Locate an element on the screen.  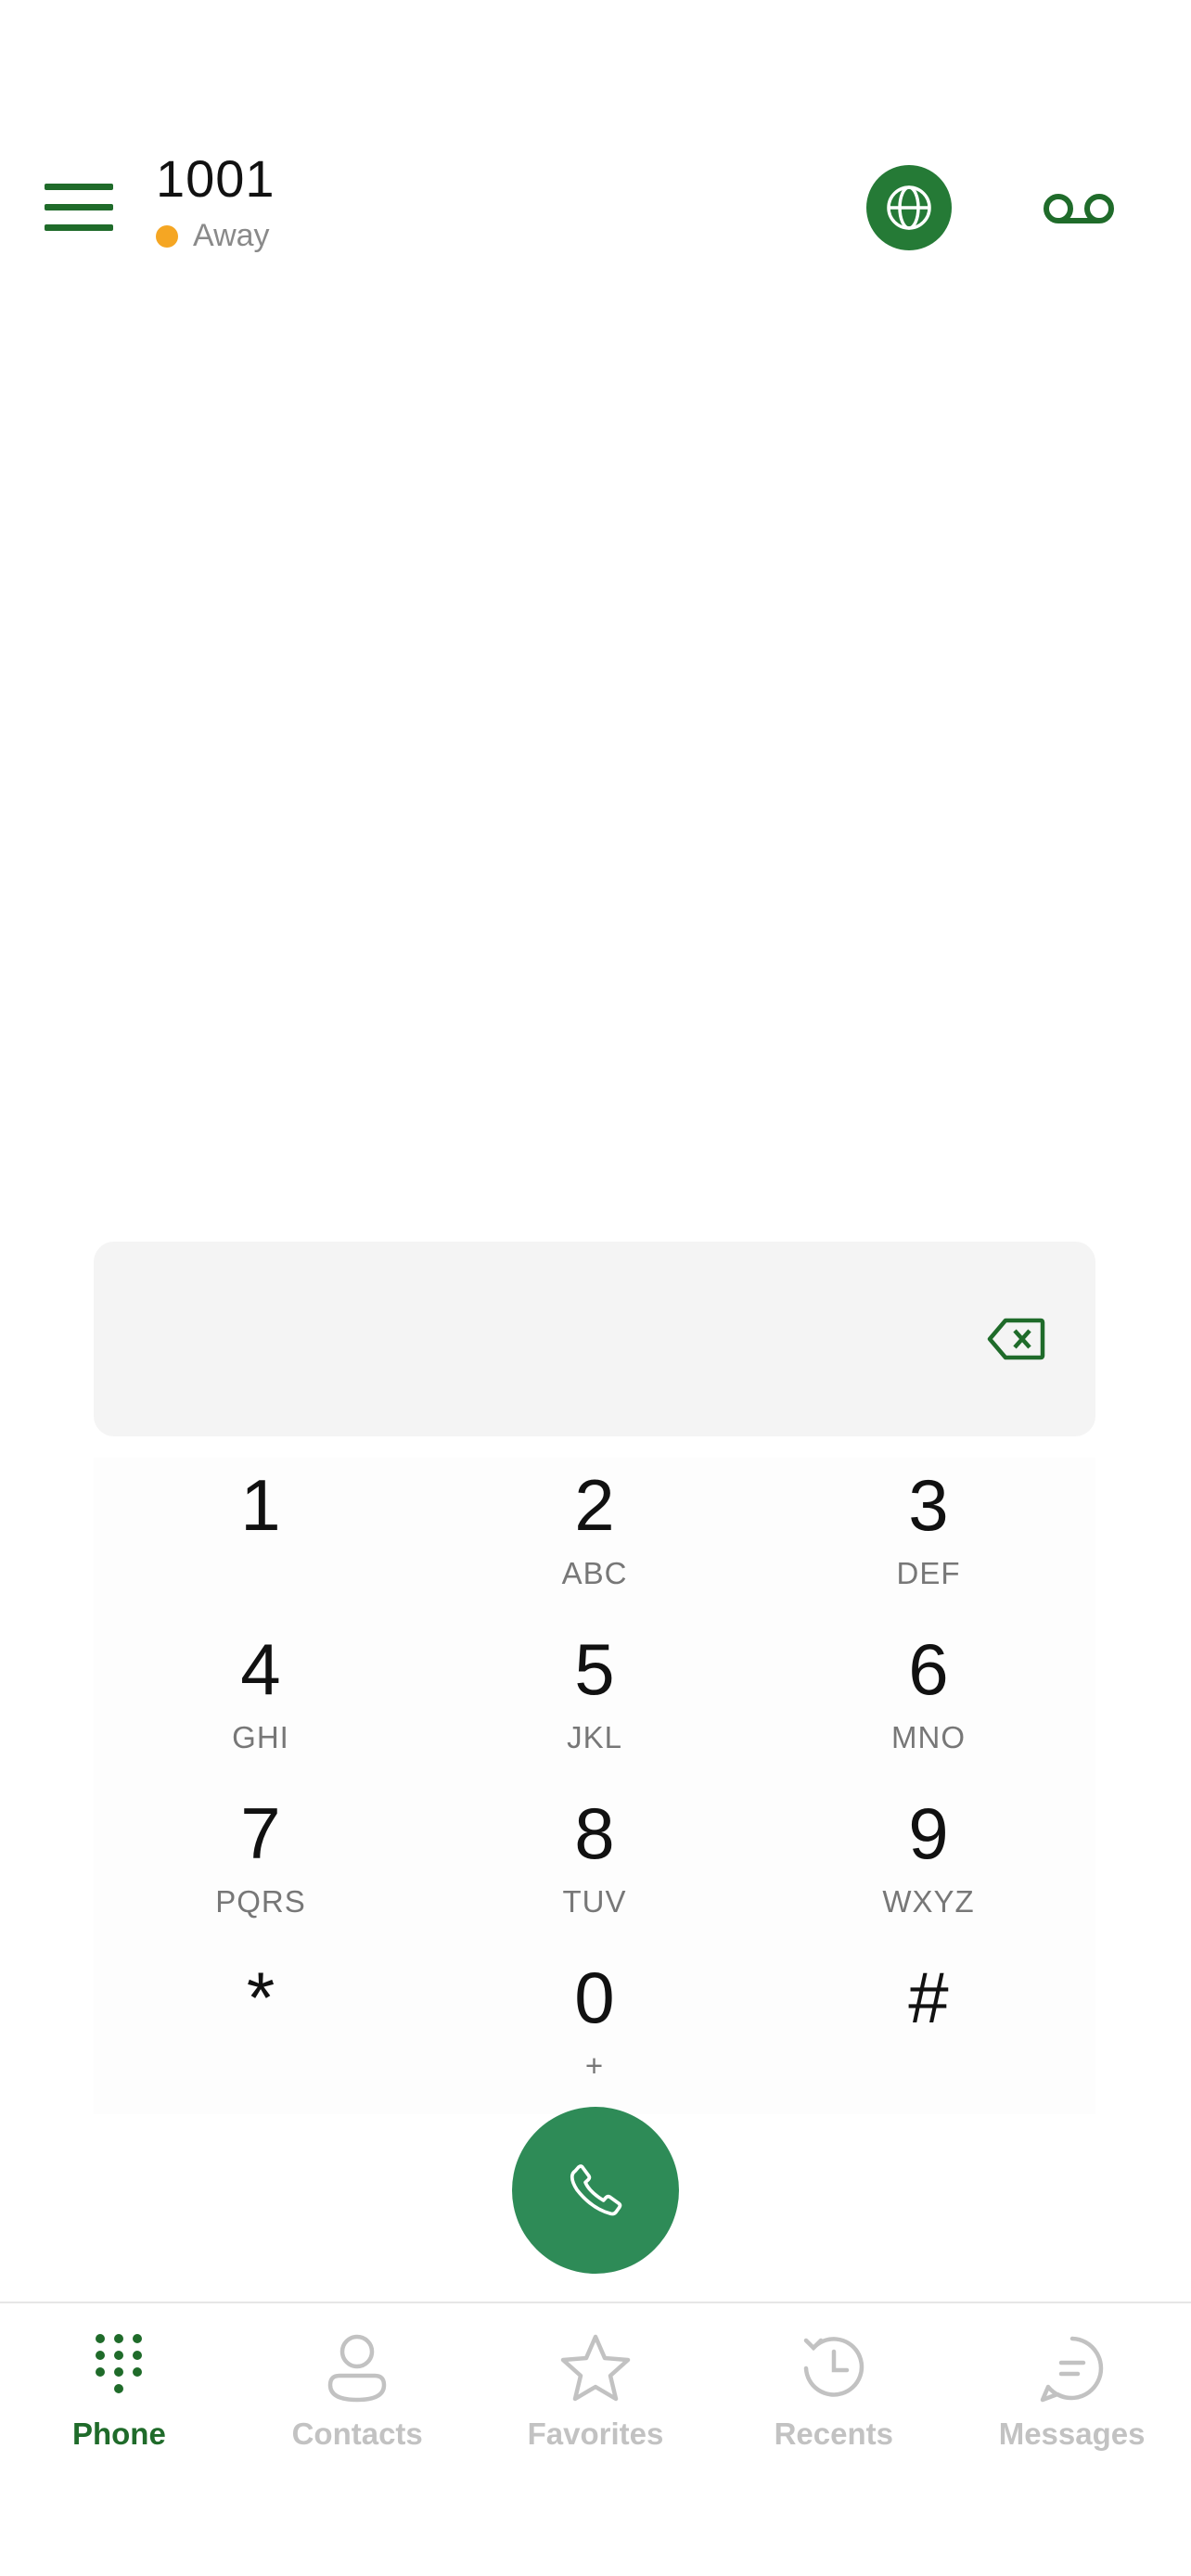
key-letters: WXYZ is located at coordinates (929, 1901).